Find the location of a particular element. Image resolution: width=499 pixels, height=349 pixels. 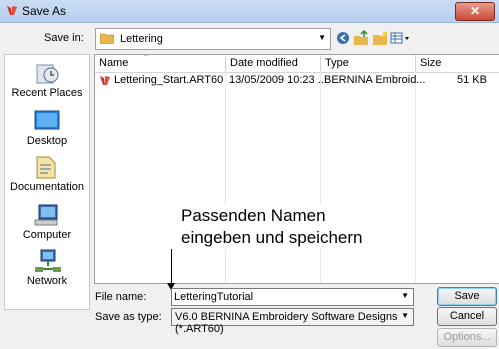

column-header-date: Date modified is located at coordinates (273, 64).